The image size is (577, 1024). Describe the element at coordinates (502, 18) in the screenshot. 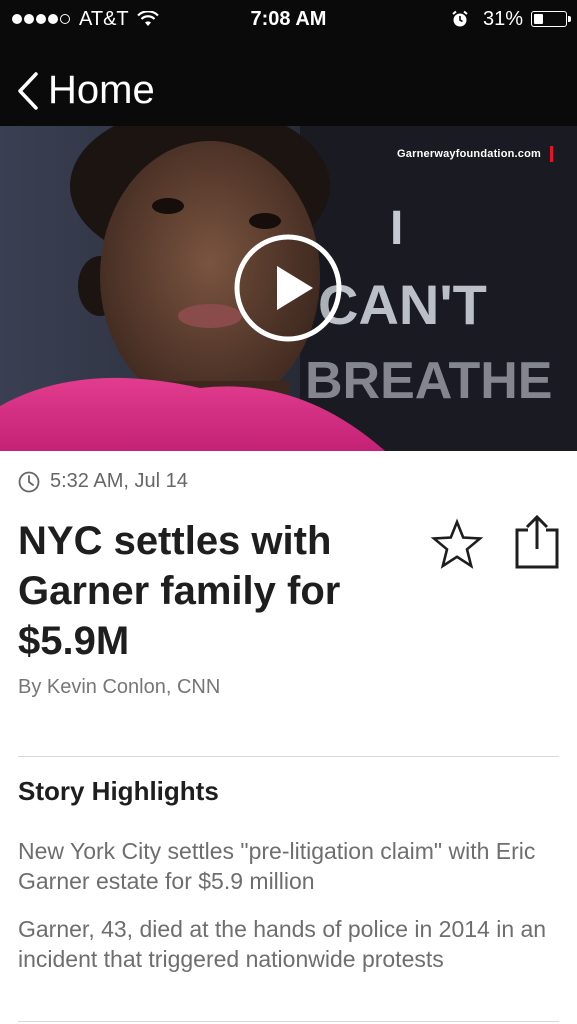

I see `battery-percent: 31%` at that location.